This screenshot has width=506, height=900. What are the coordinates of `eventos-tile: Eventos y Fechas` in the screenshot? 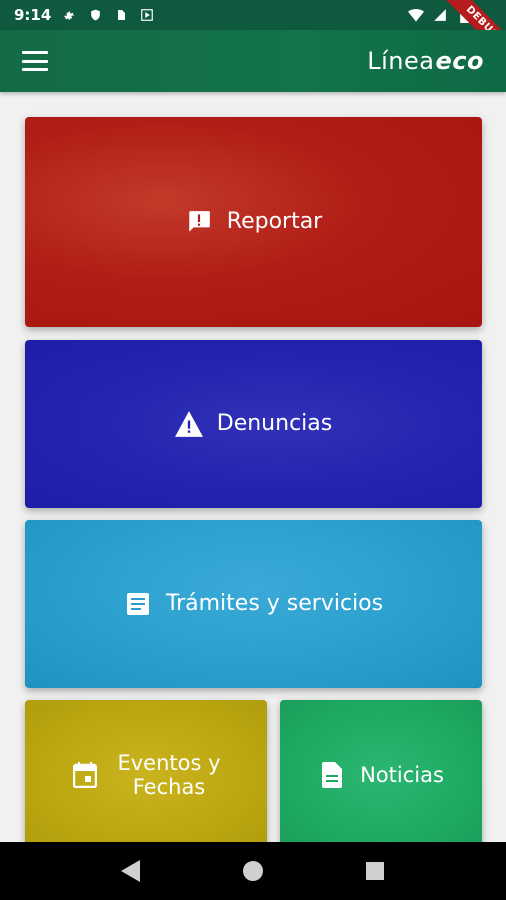 It's located at (146, 771).